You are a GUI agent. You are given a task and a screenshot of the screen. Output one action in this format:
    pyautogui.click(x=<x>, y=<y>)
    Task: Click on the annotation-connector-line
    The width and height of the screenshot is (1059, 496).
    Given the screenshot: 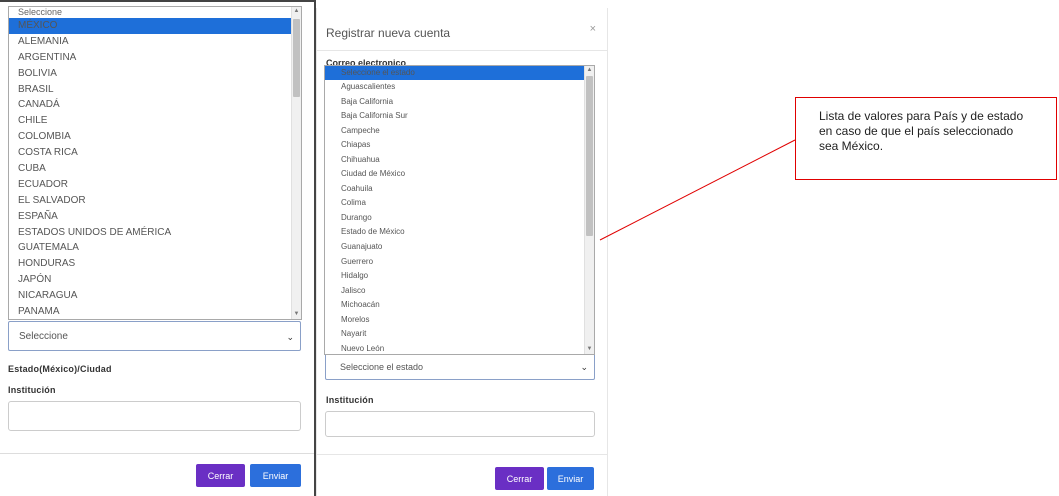 What is the action you would take?
    pyautogui.click(x=697, y=190)
    